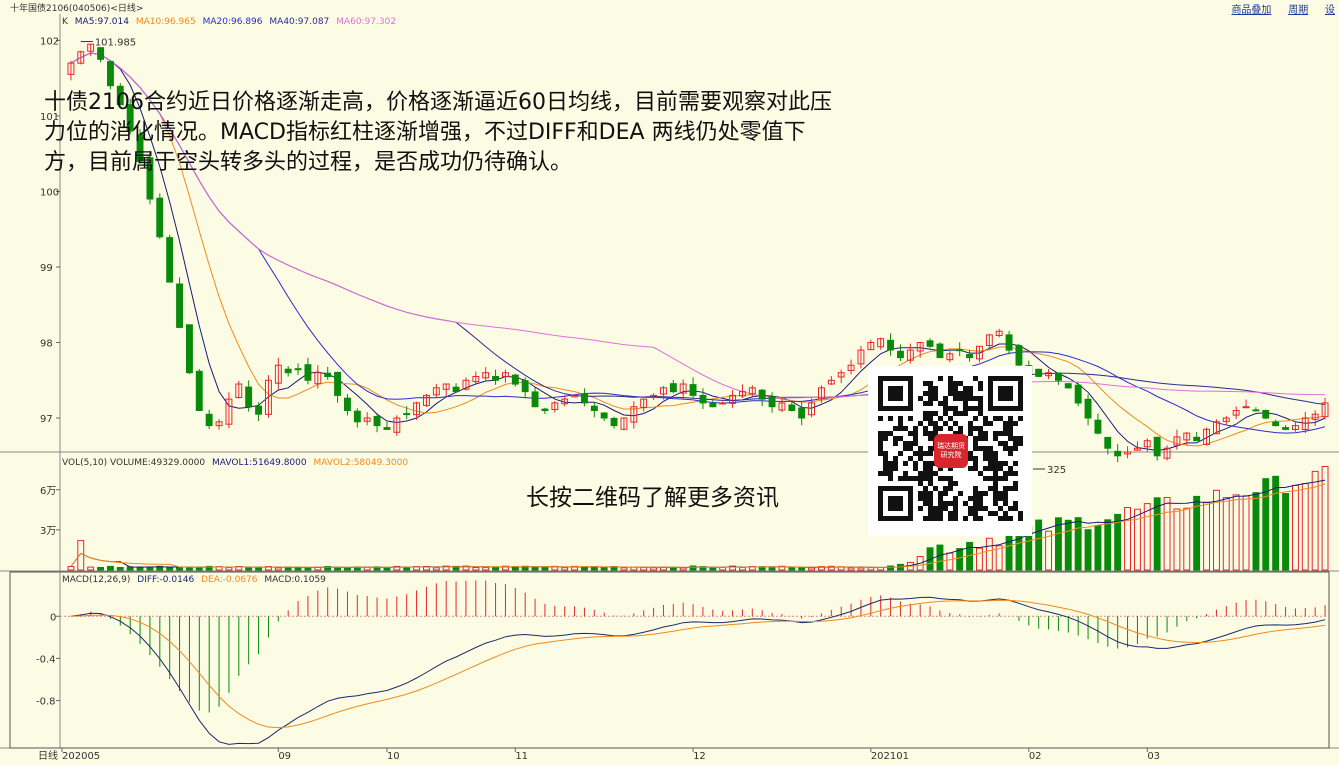 The height and width of the screenshot is (765, 1339). Describe the element at coordinates (48, 755) in the screenshot. I see `x-axis-label: 日线` at that location.